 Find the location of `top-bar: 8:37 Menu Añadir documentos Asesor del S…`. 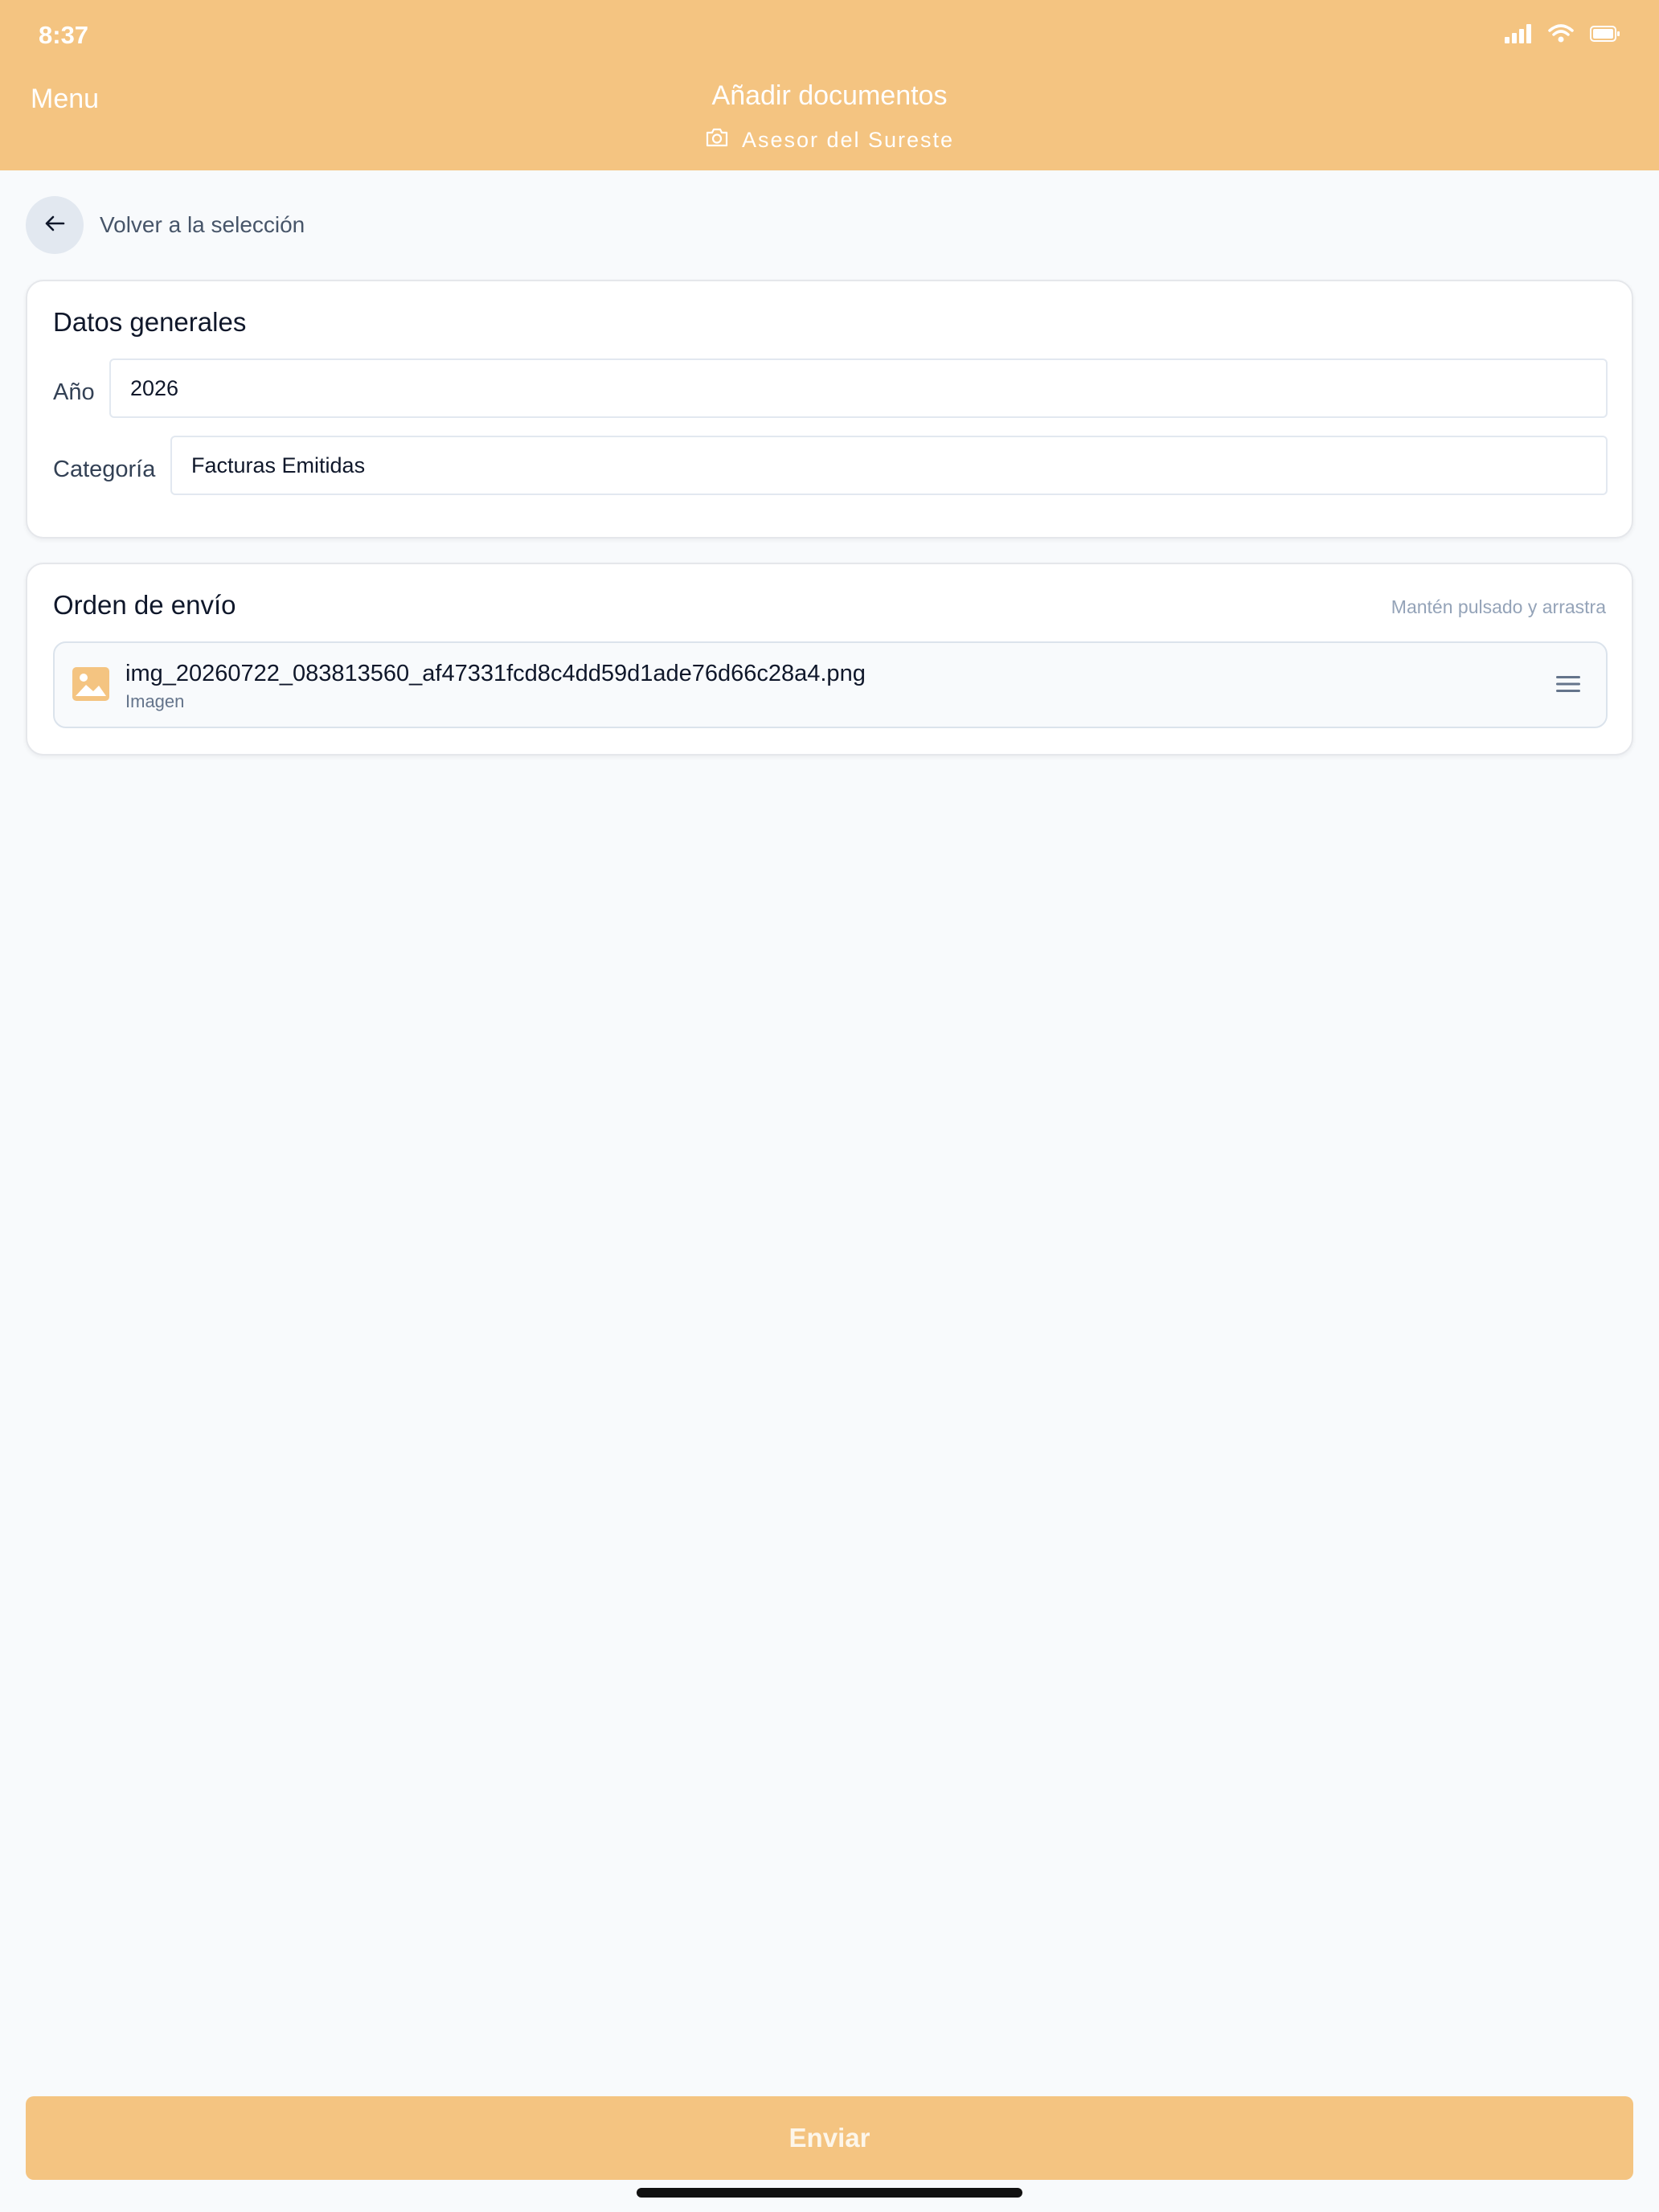

top-bar: 8:37 Menu Añadir documentos Asesor del S… is located at coordinates (829, 85).